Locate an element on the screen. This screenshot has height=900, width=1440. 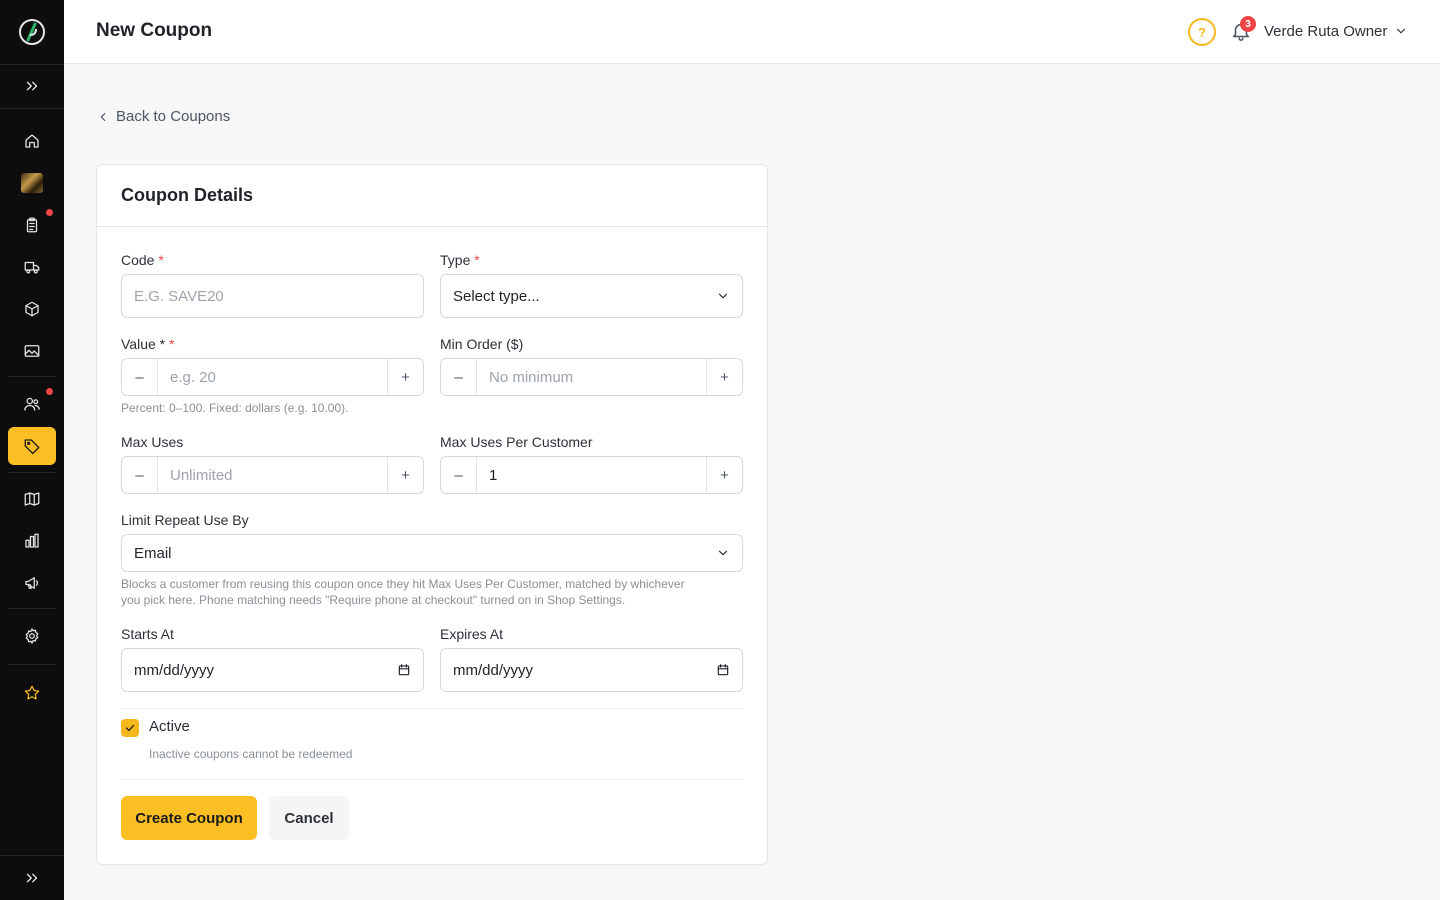
brand-logo is located at coordinates (32, 32).